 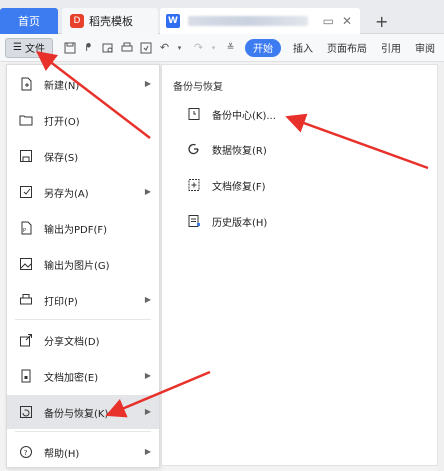 What do you see at coordinates (391, 47) in the screenshot?
I see `ribbon-tab-references: 引用` at bounding box center [391, 47].